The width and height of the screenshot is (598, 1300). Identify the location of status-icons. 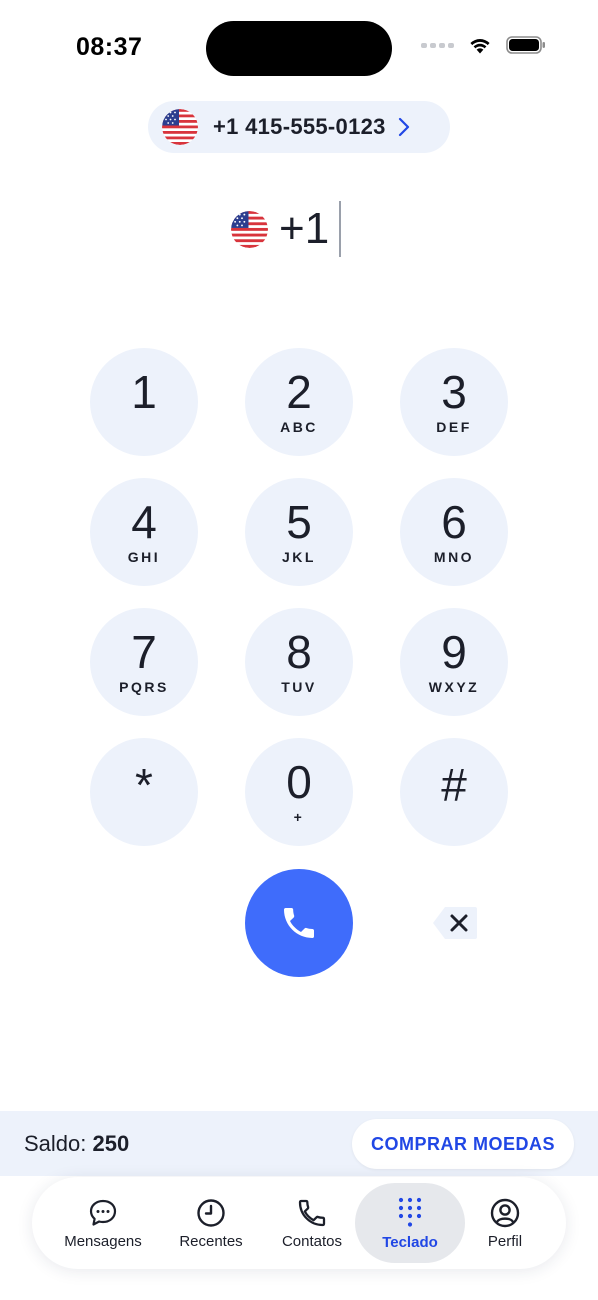
(483, 45).